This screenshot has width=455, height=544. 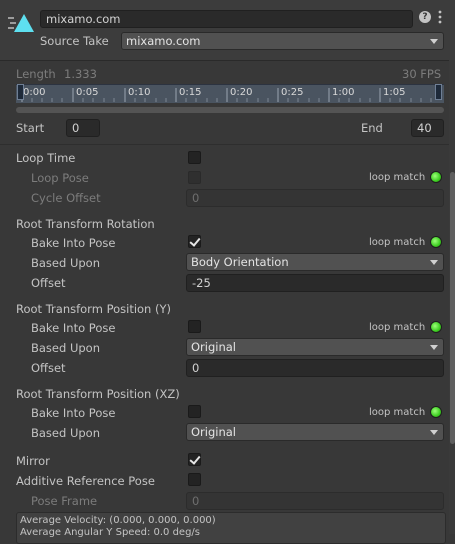 What do you see at coordinates (21, 24) in the screenshot?
I see `animation-clip-icon` at bounding box center [21, 24].